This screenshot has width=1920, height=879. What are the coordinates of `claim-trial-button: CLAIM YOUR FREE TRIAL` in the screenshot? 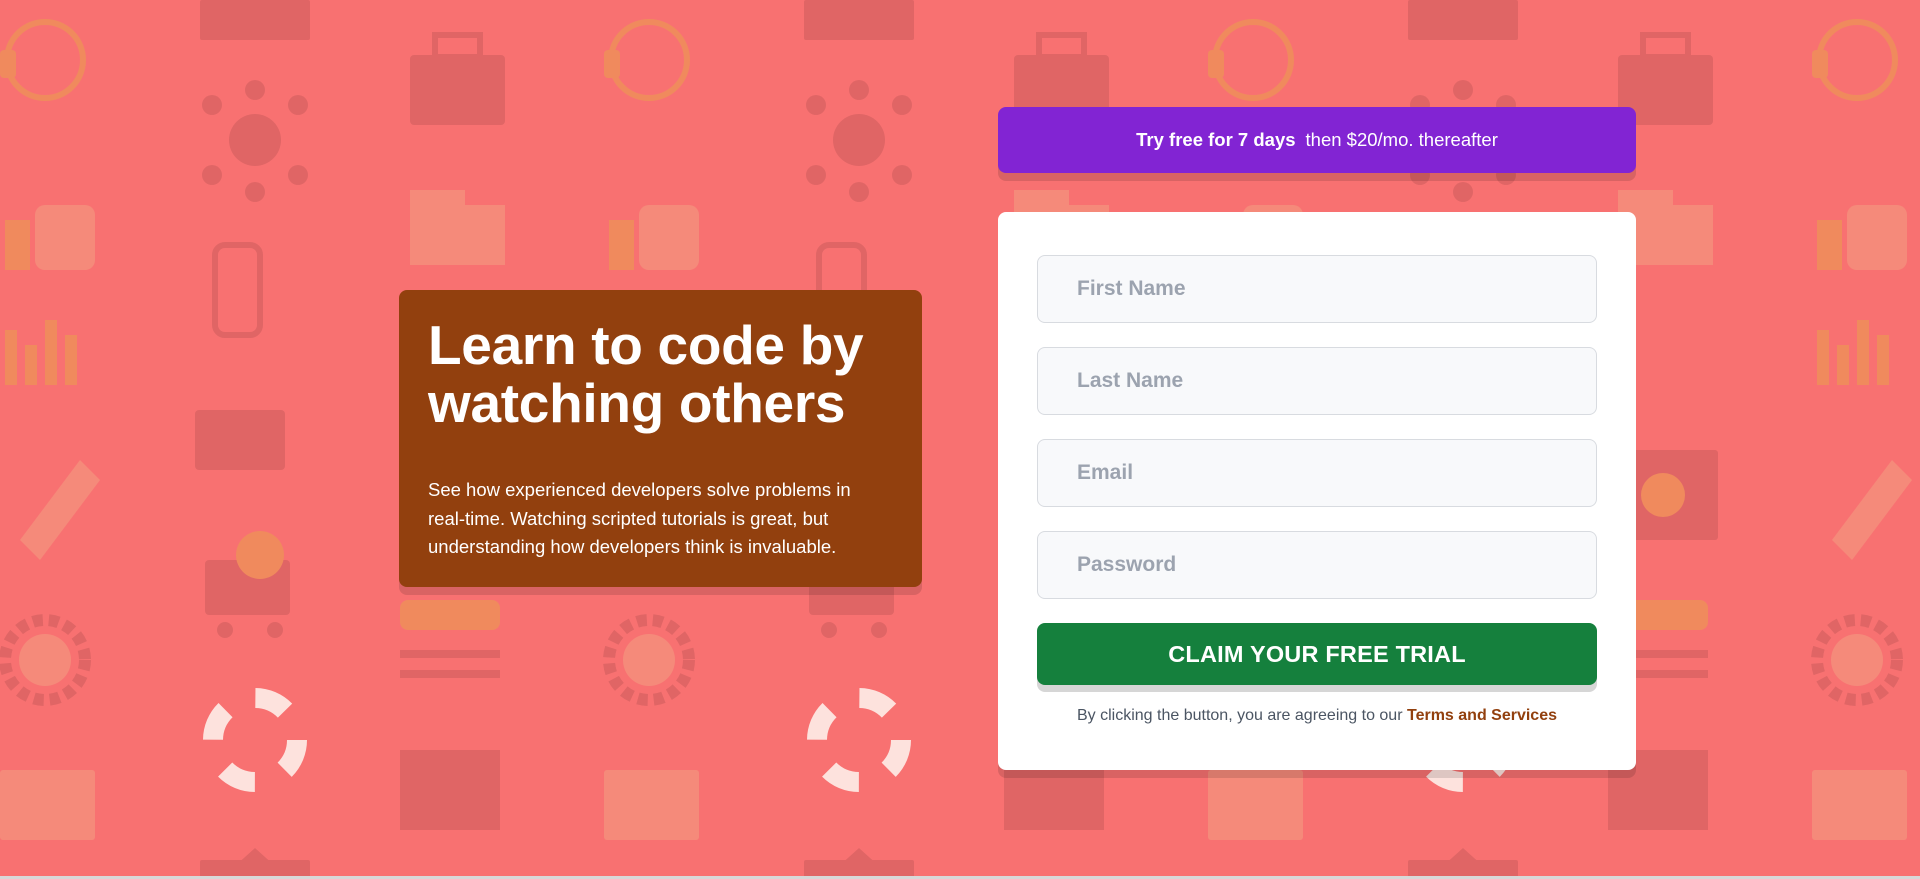 It's located at (1317, 654).